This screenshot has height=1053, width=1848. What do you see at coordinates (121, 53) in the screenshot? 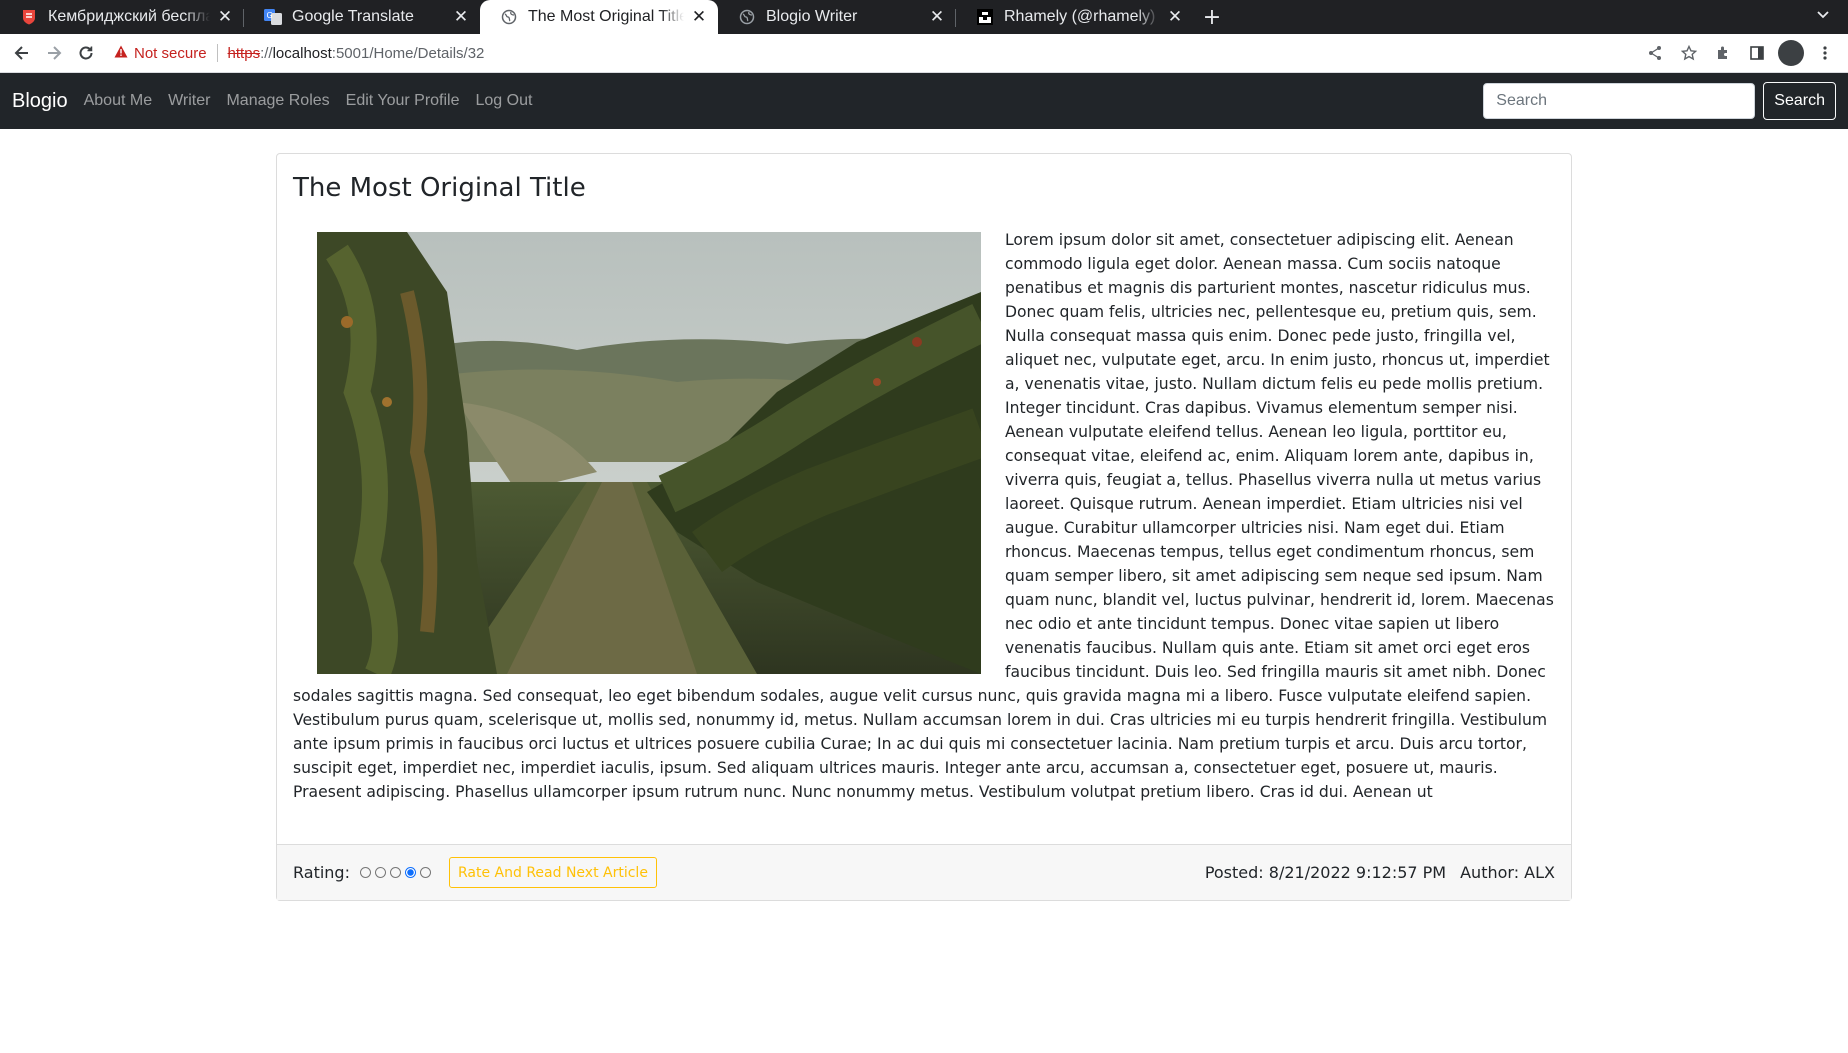
I see `warning-icon` at bounding box center [121, 53].